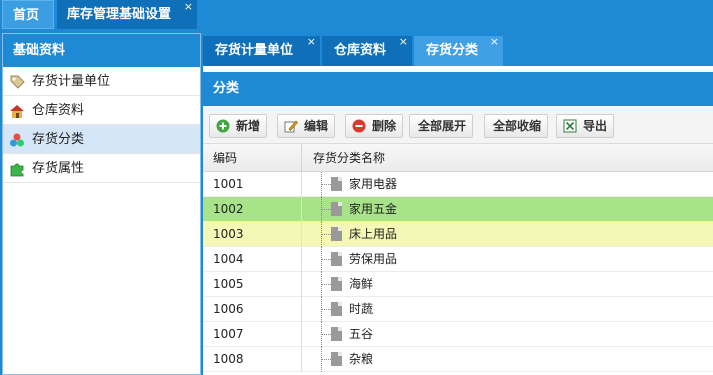 The width and height of the screenshot is (713, 375). Describe the element at coordinates (458, 89) in the screenshot. I see `panel-title: 分类` at that location.